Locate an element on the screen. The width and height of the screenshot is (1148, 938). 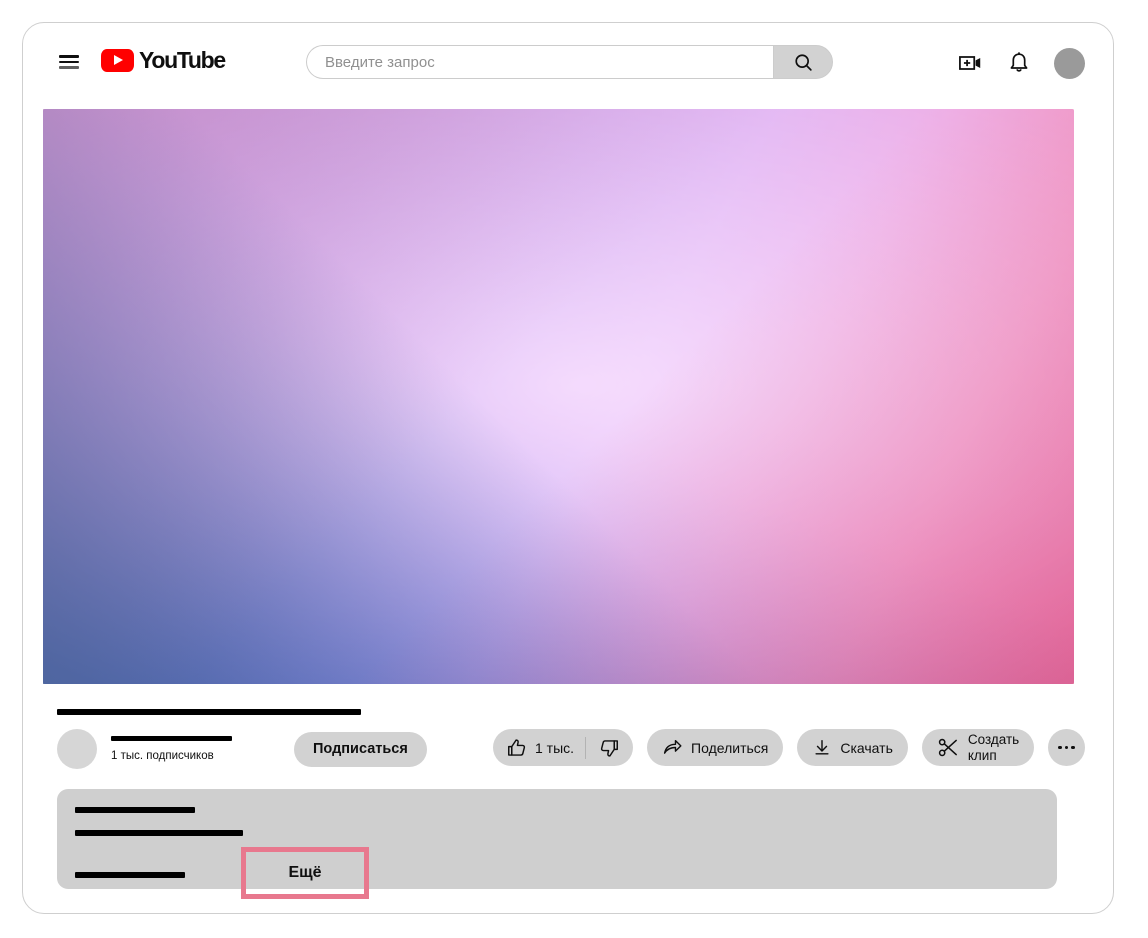
notifications-button is located at coordinates (1019, 63).